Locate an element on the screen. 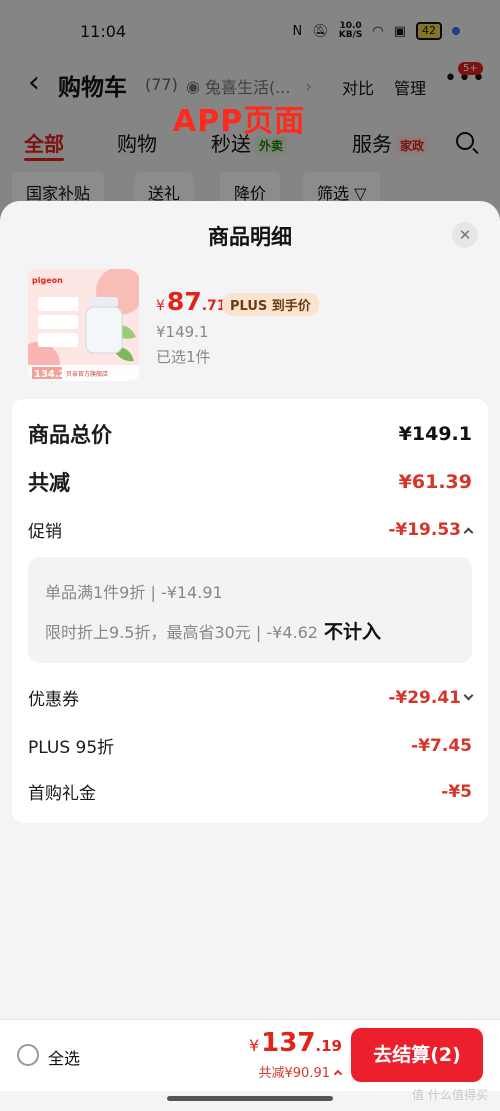 The image size is (500, 1111). promo-line-discount: 单品满1件9折 | -¥14.91 is located at coordinates (134, 592).